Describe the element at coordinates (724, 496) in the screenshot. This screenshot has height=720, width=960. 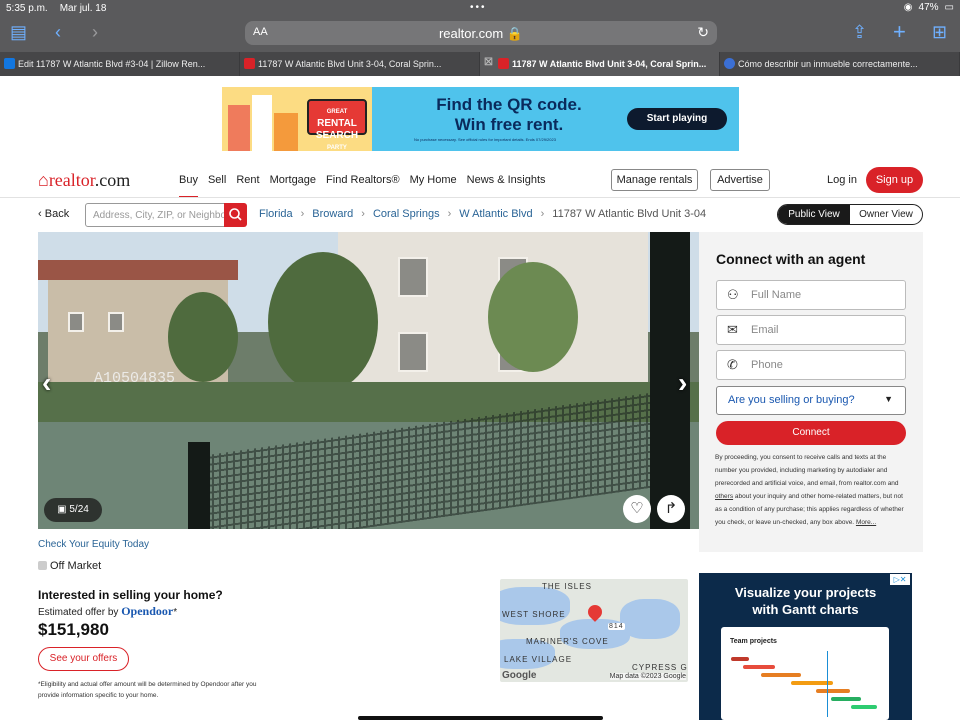
I see `others-link: others` at that location.